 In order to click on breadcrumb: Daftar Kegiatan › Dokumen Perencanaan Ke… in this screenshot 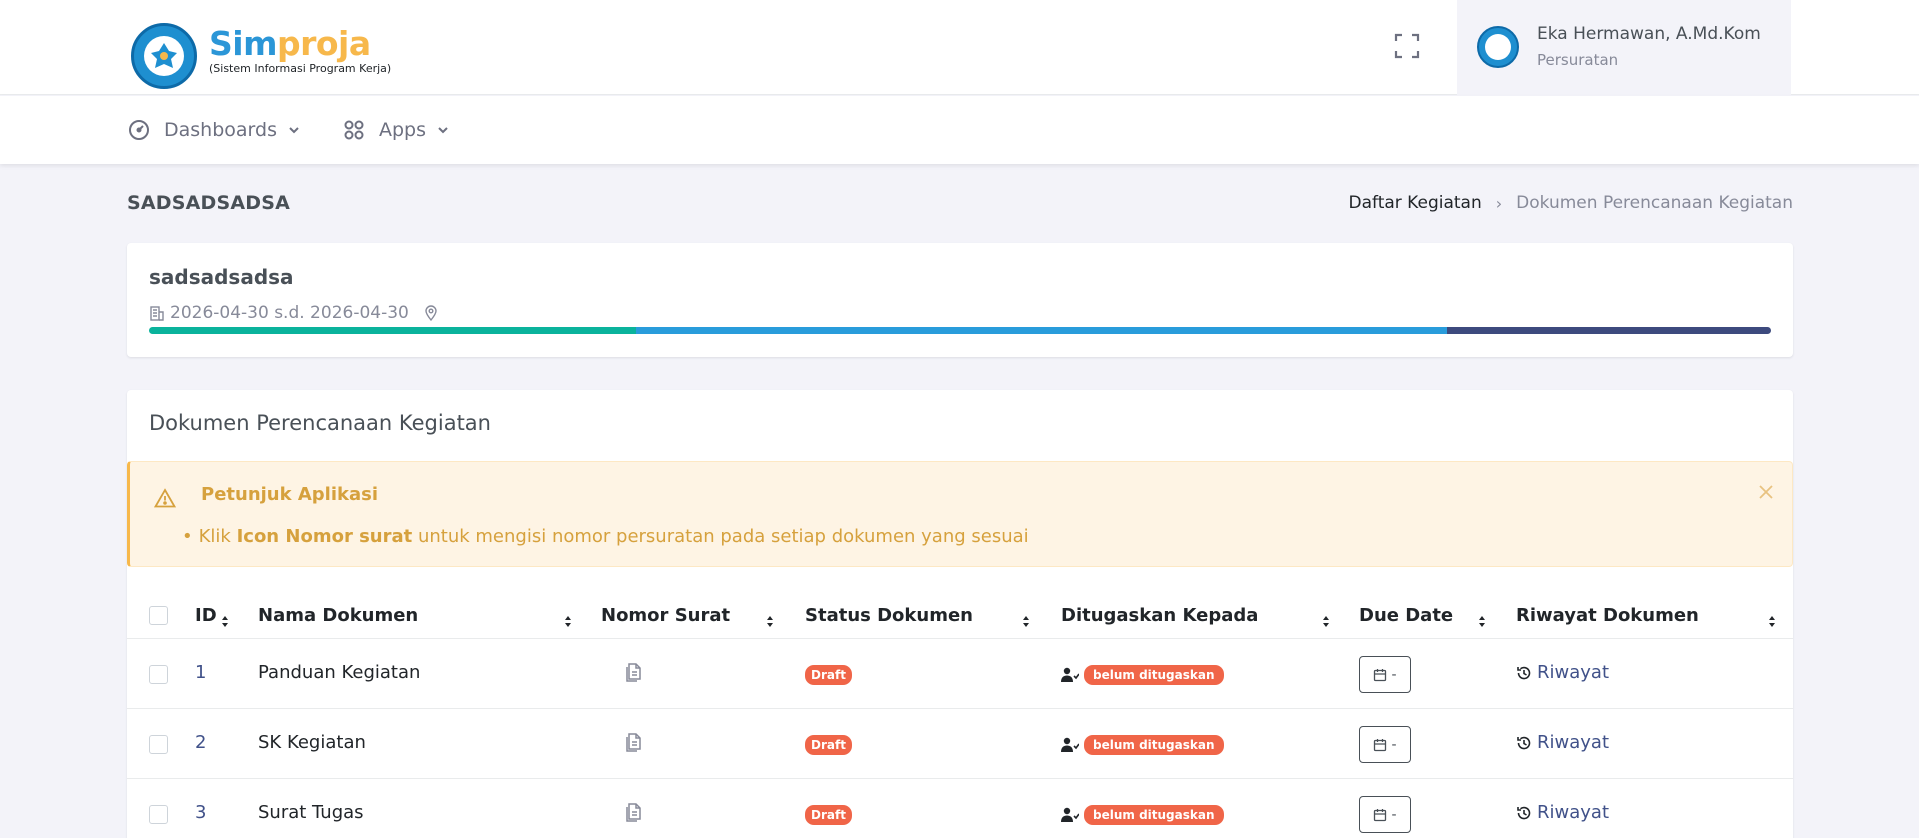, I will do `click(1571, 203)`.